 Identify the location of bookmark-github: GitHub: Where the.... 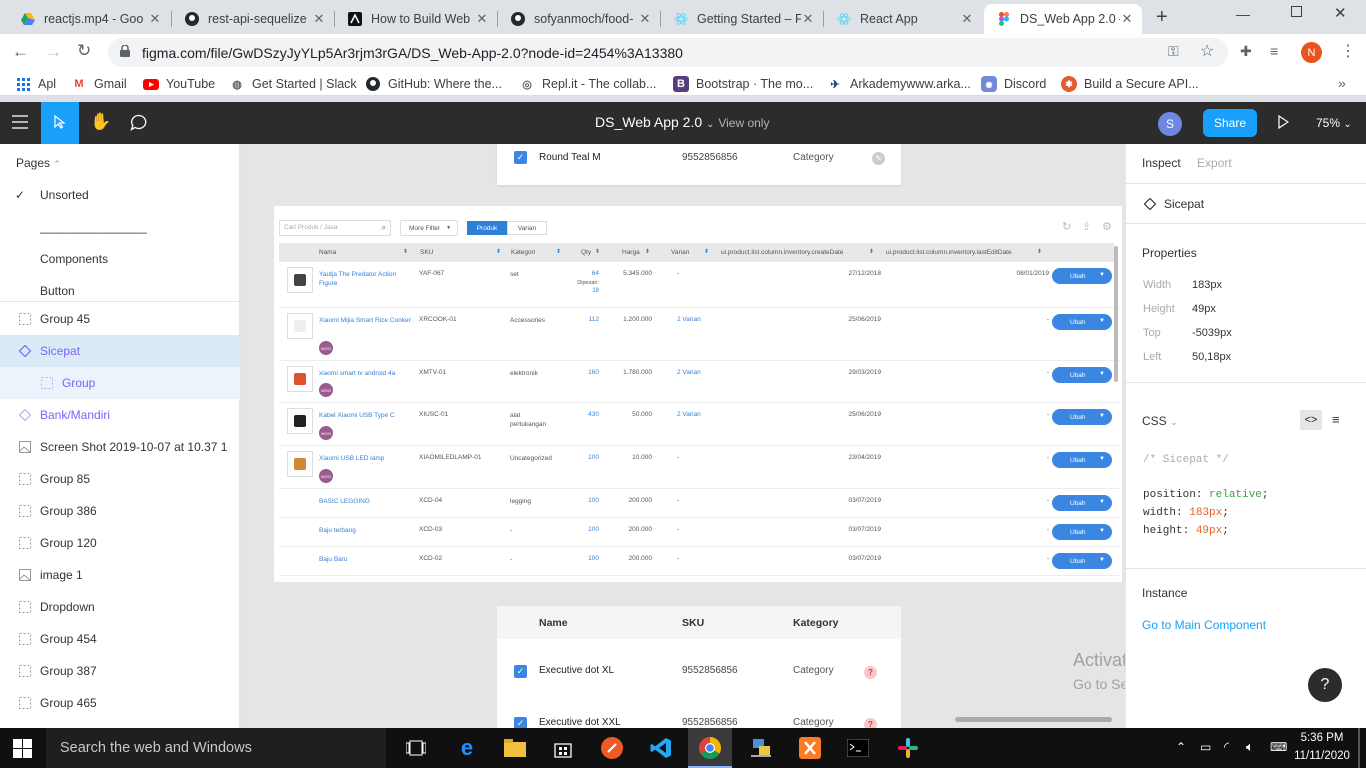
(433, 84).